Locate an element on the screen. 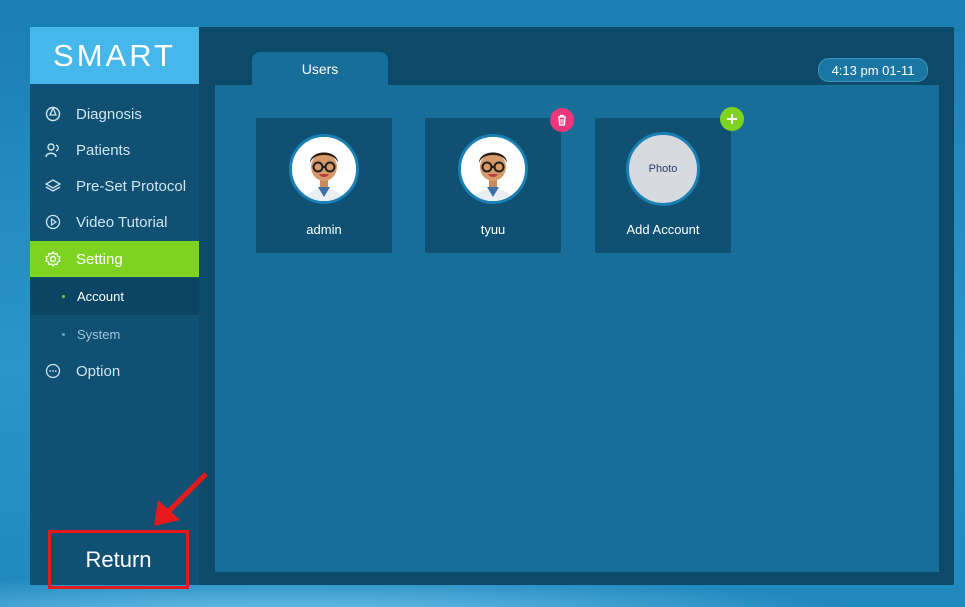  sidebar-item-label: Option is located at coordinates (98, 371).